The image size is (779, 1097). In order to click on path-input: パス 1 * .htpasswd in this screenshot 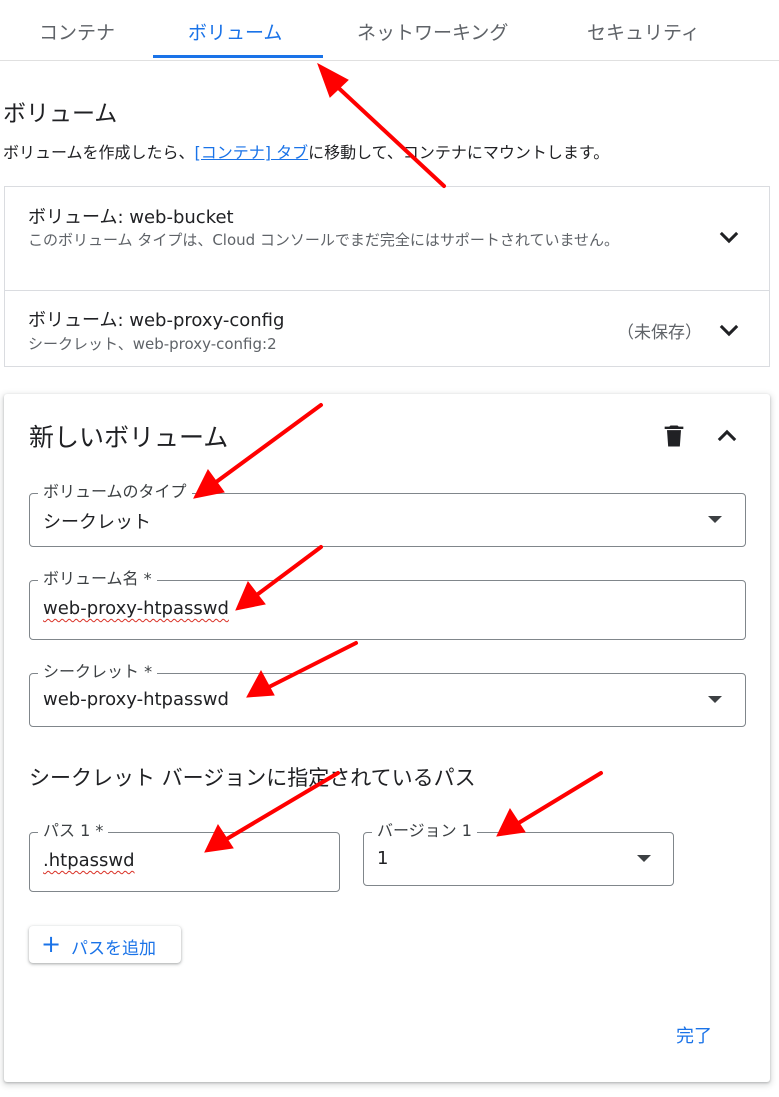, I will do `click(184, 856)`.